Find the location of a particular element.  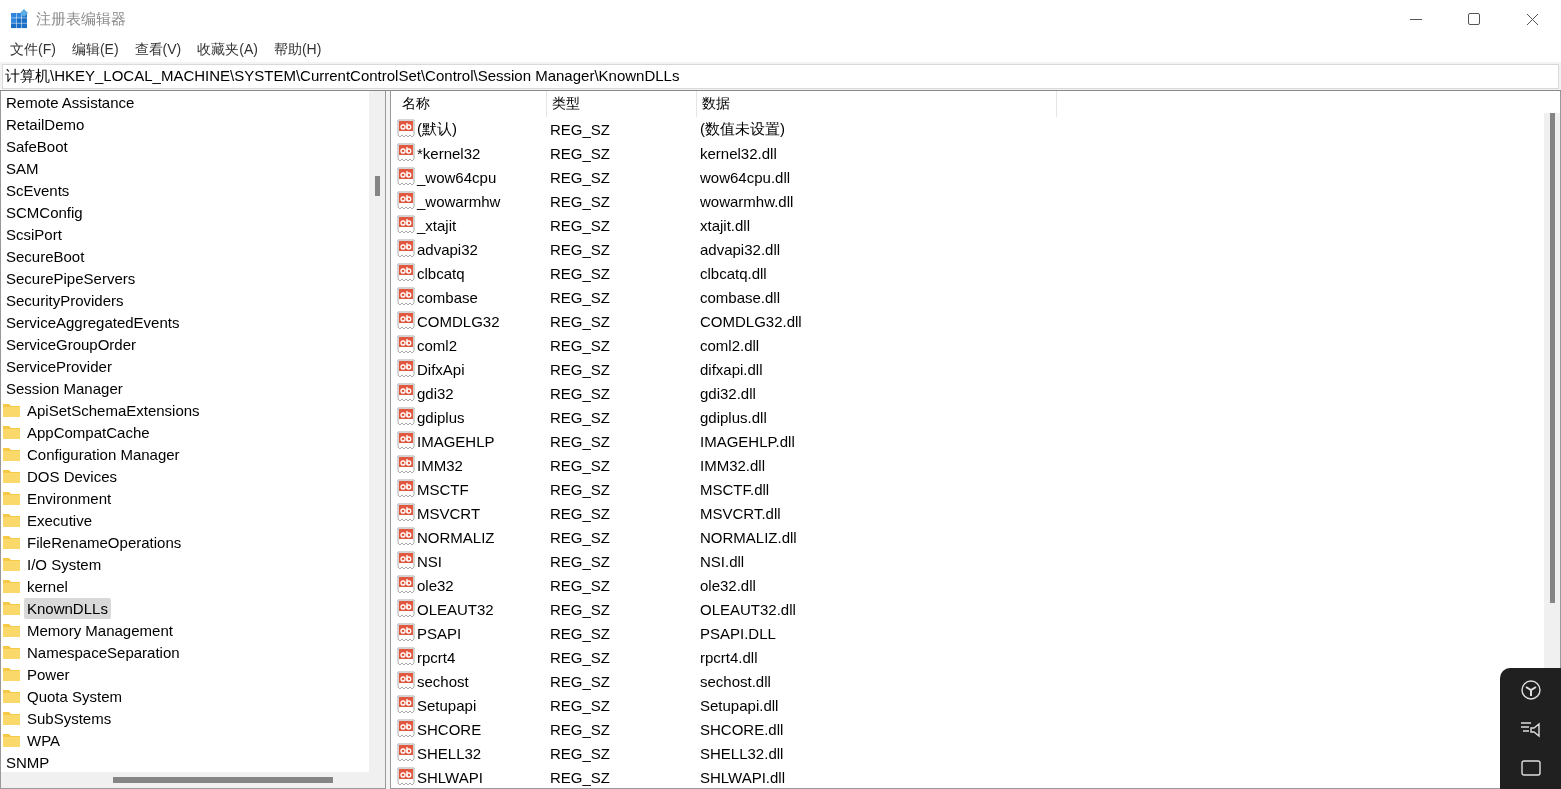

tree-item: ServiceGroupOrder is located at coordinates (71, 344).